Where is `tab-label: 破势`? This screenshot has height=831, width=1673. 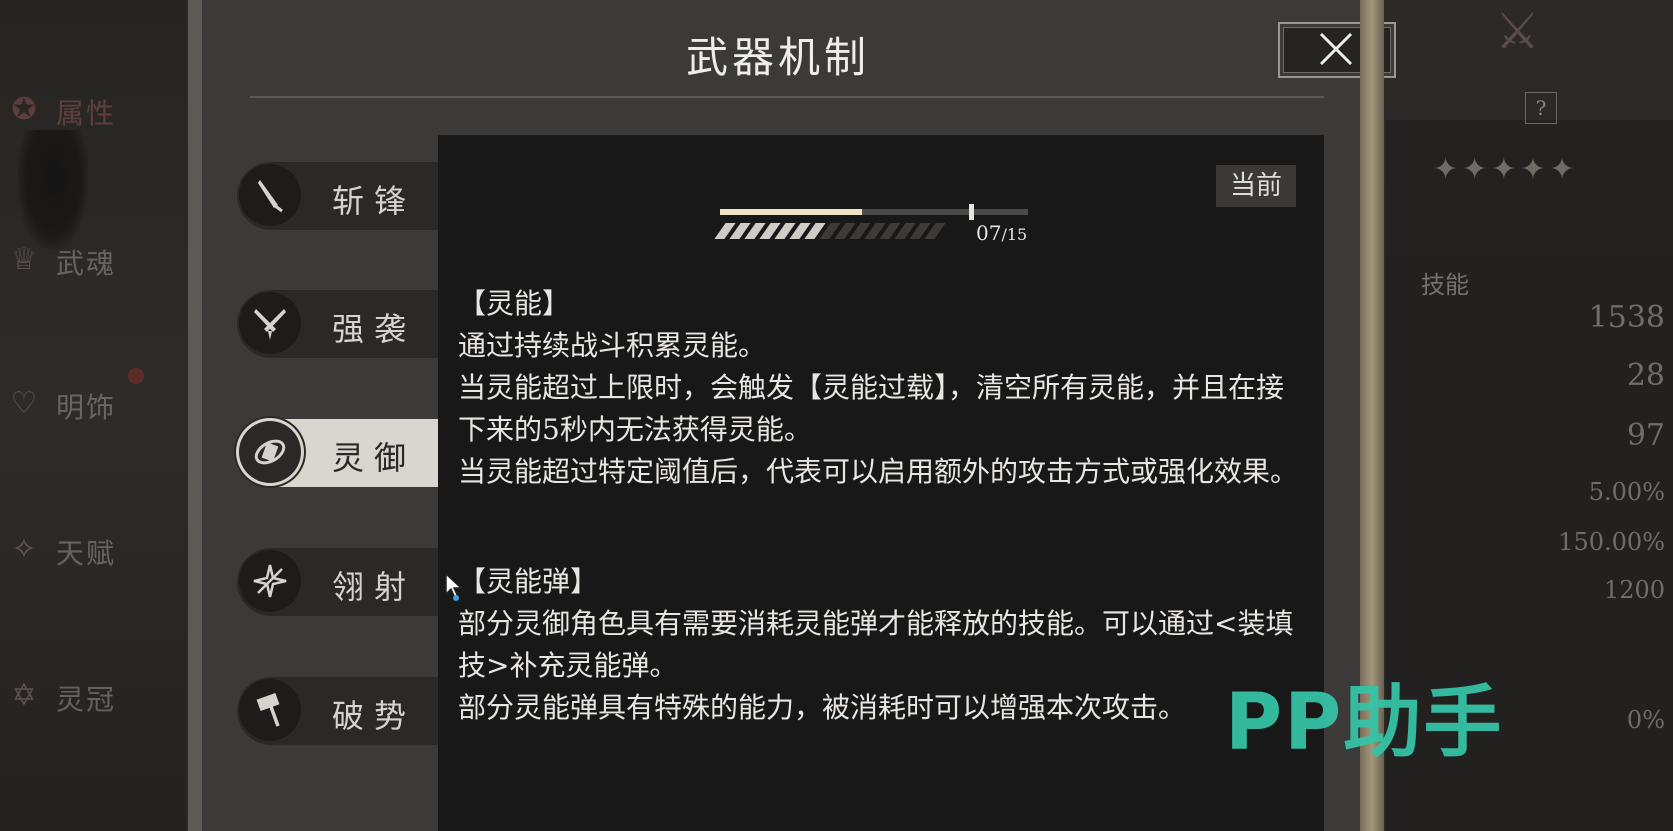 tab-label: 破势 is located at coordinates (374, 716).